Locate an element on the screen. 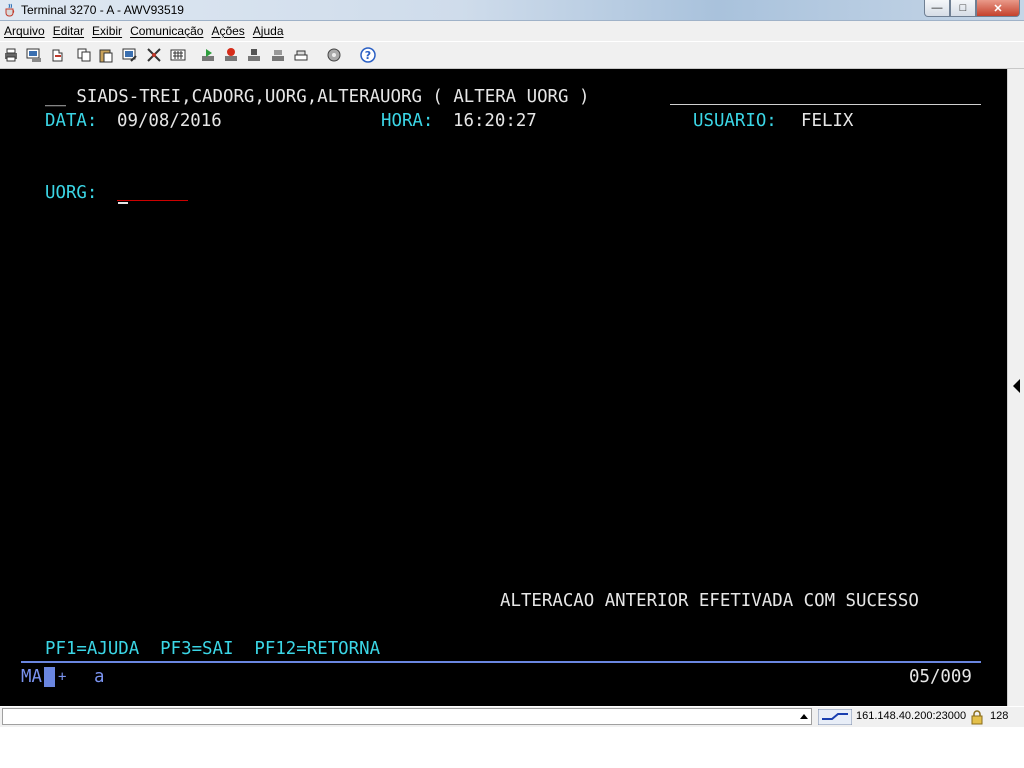 The width and height of the screenshot is (1024, 768). minimize-button: — is located at coordinates (937, 8).